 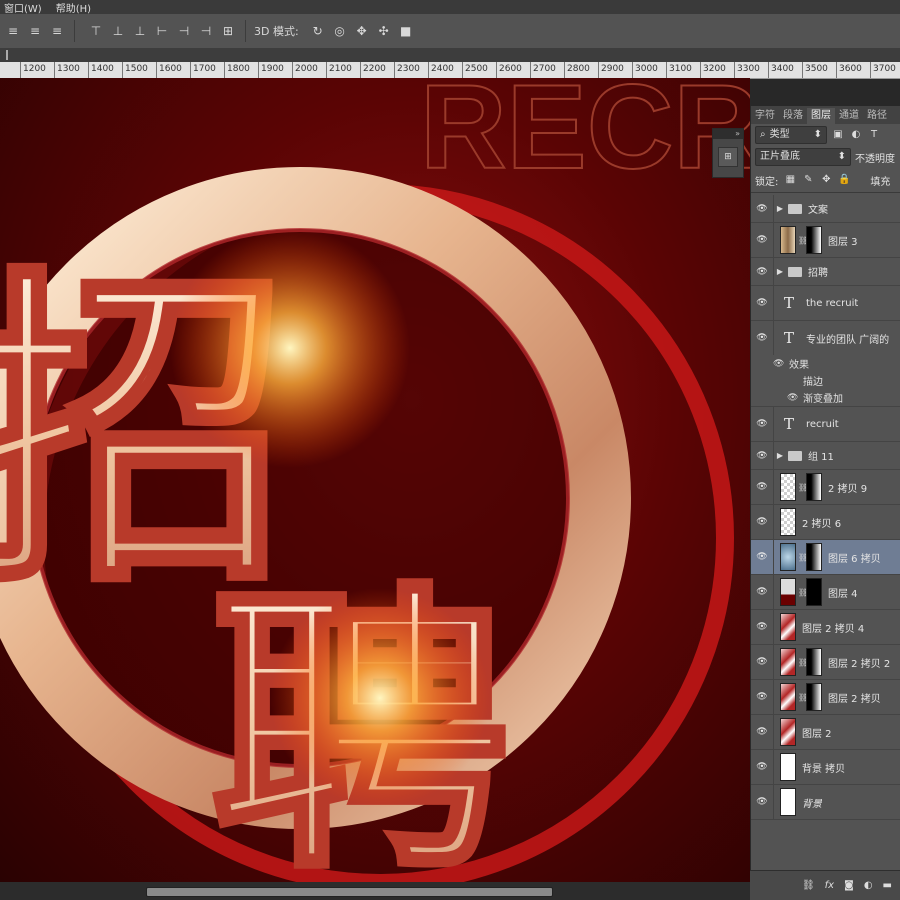 What do you see at coordinates (803, 157) in the screenshot?
I see `blend-mode-select: 正片叠底 ⬍` at bounding box center [803, 157].